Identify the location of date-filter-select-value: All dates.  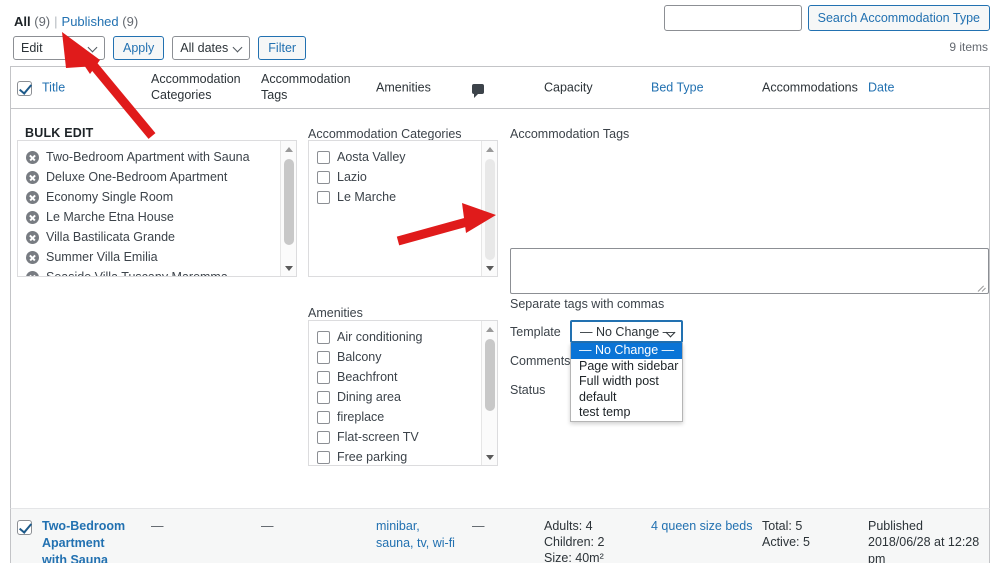
(204, 48).